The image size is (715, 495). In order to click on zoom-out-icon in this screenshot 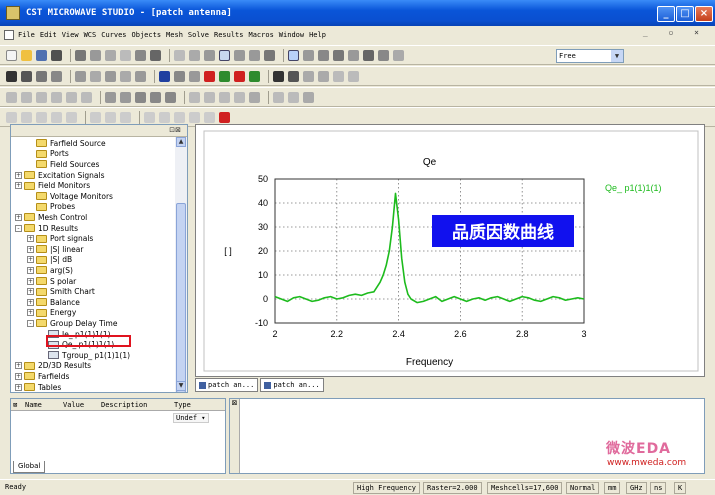, I will do `click(254, 55)`.